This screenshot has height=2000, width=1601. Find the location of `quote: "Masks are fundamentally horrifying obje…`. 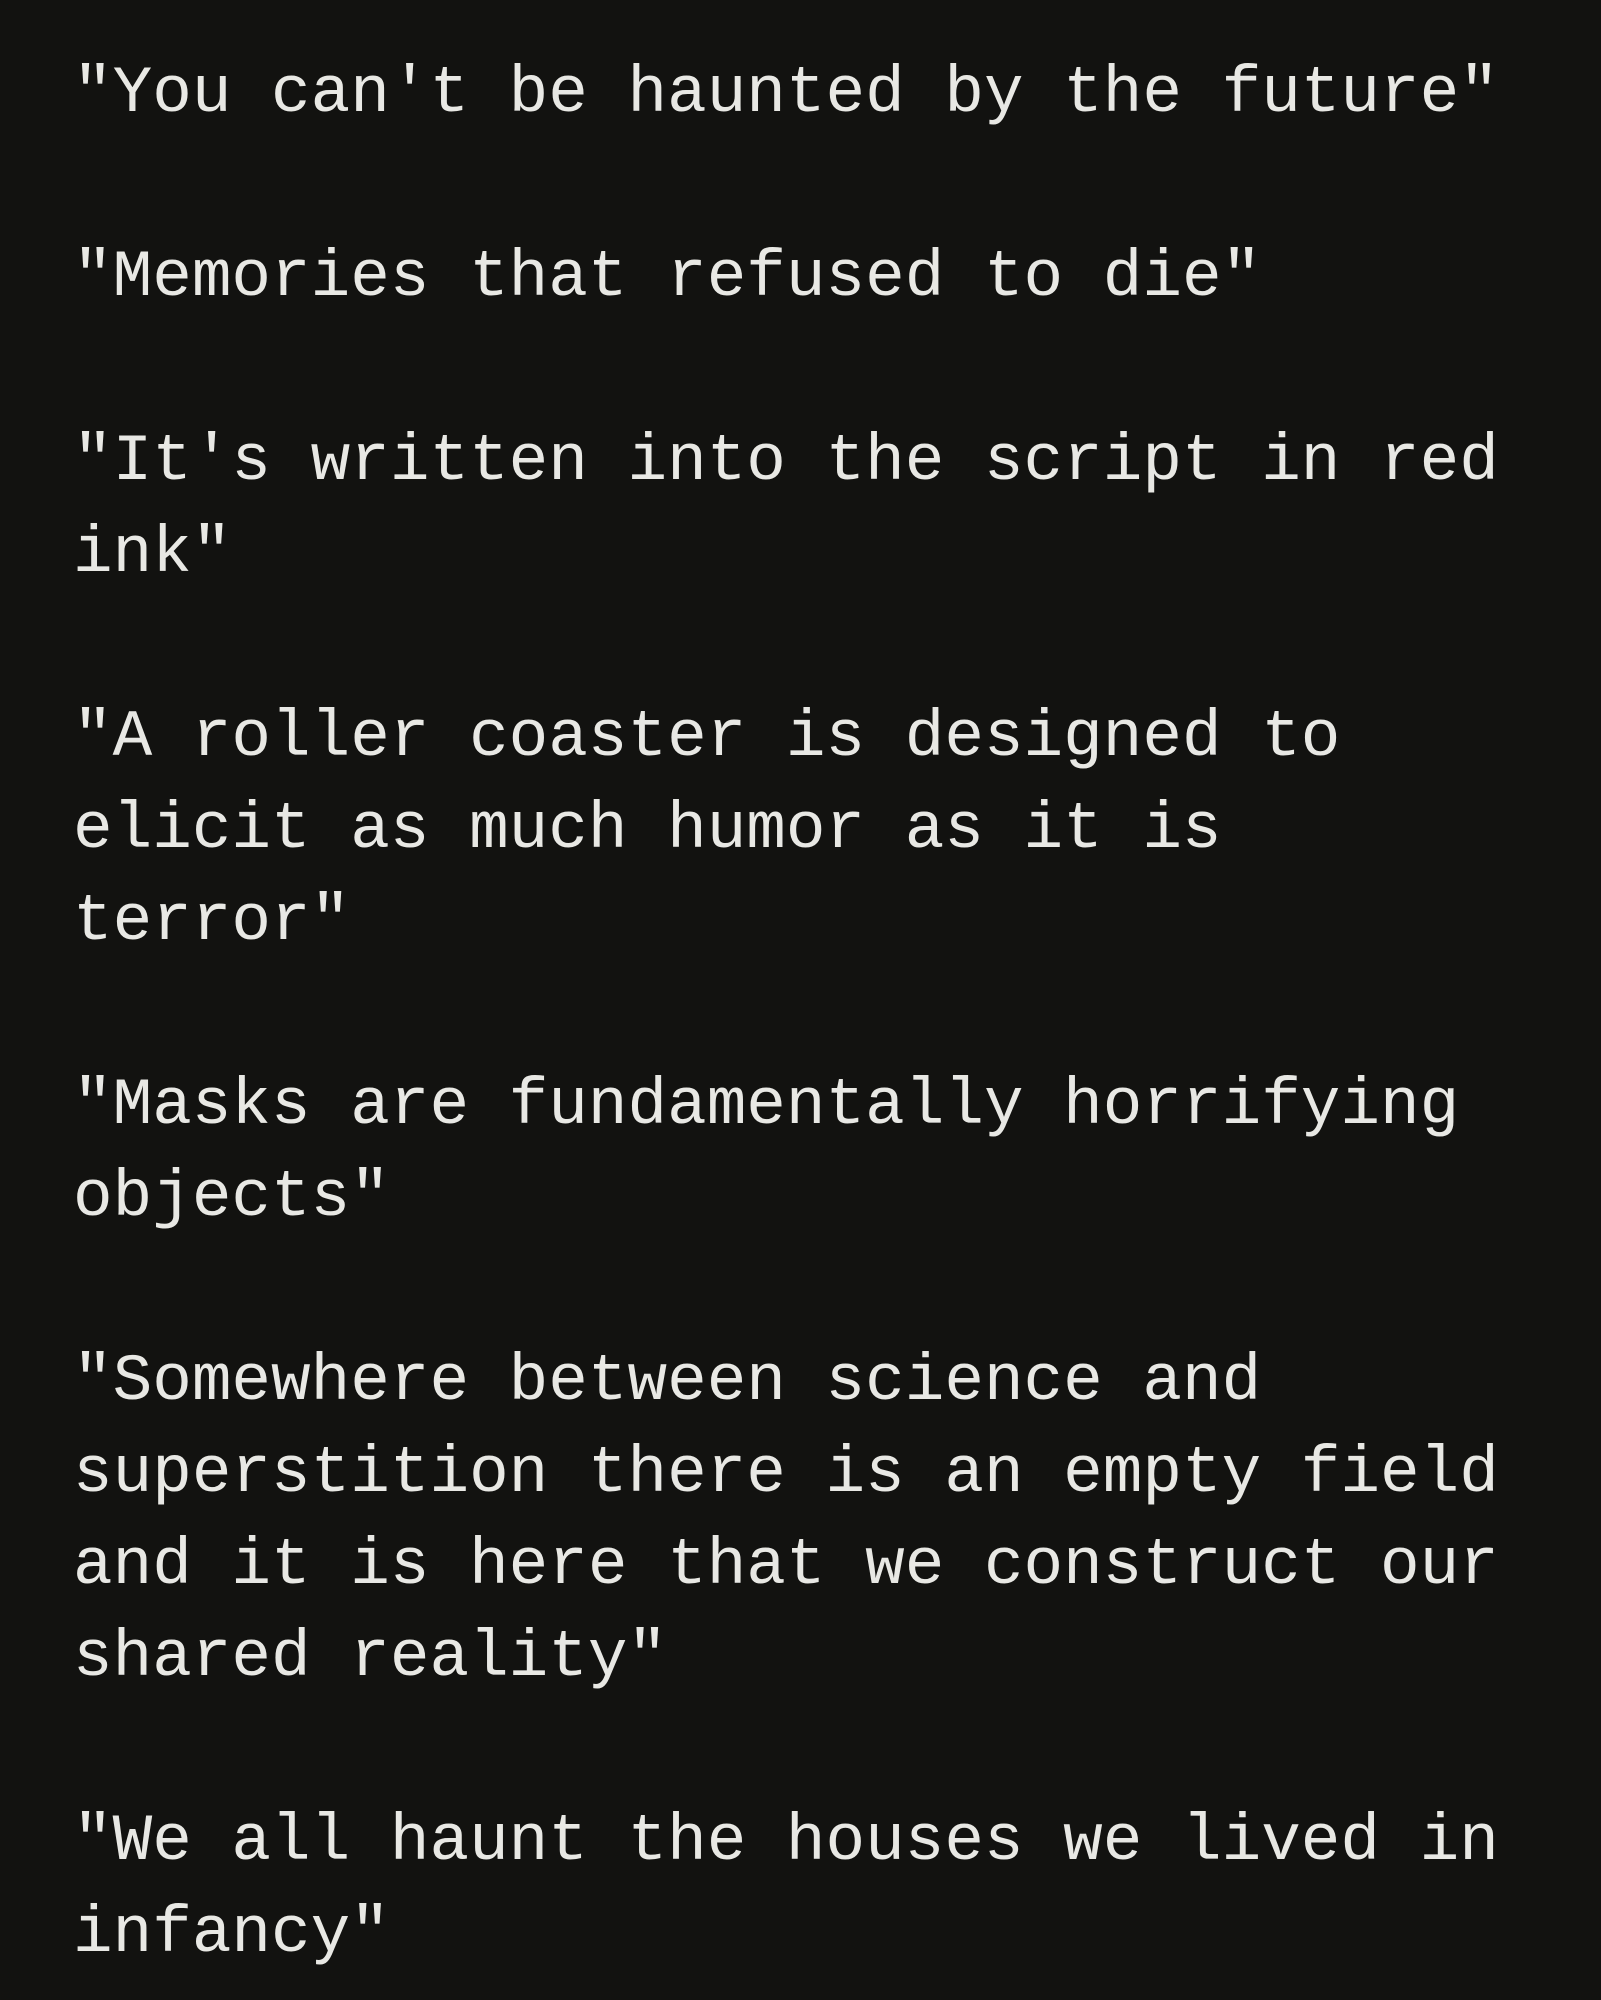

quote: "Masks are fundamentally horrifying obje… is located at coordinates (766, 1151).